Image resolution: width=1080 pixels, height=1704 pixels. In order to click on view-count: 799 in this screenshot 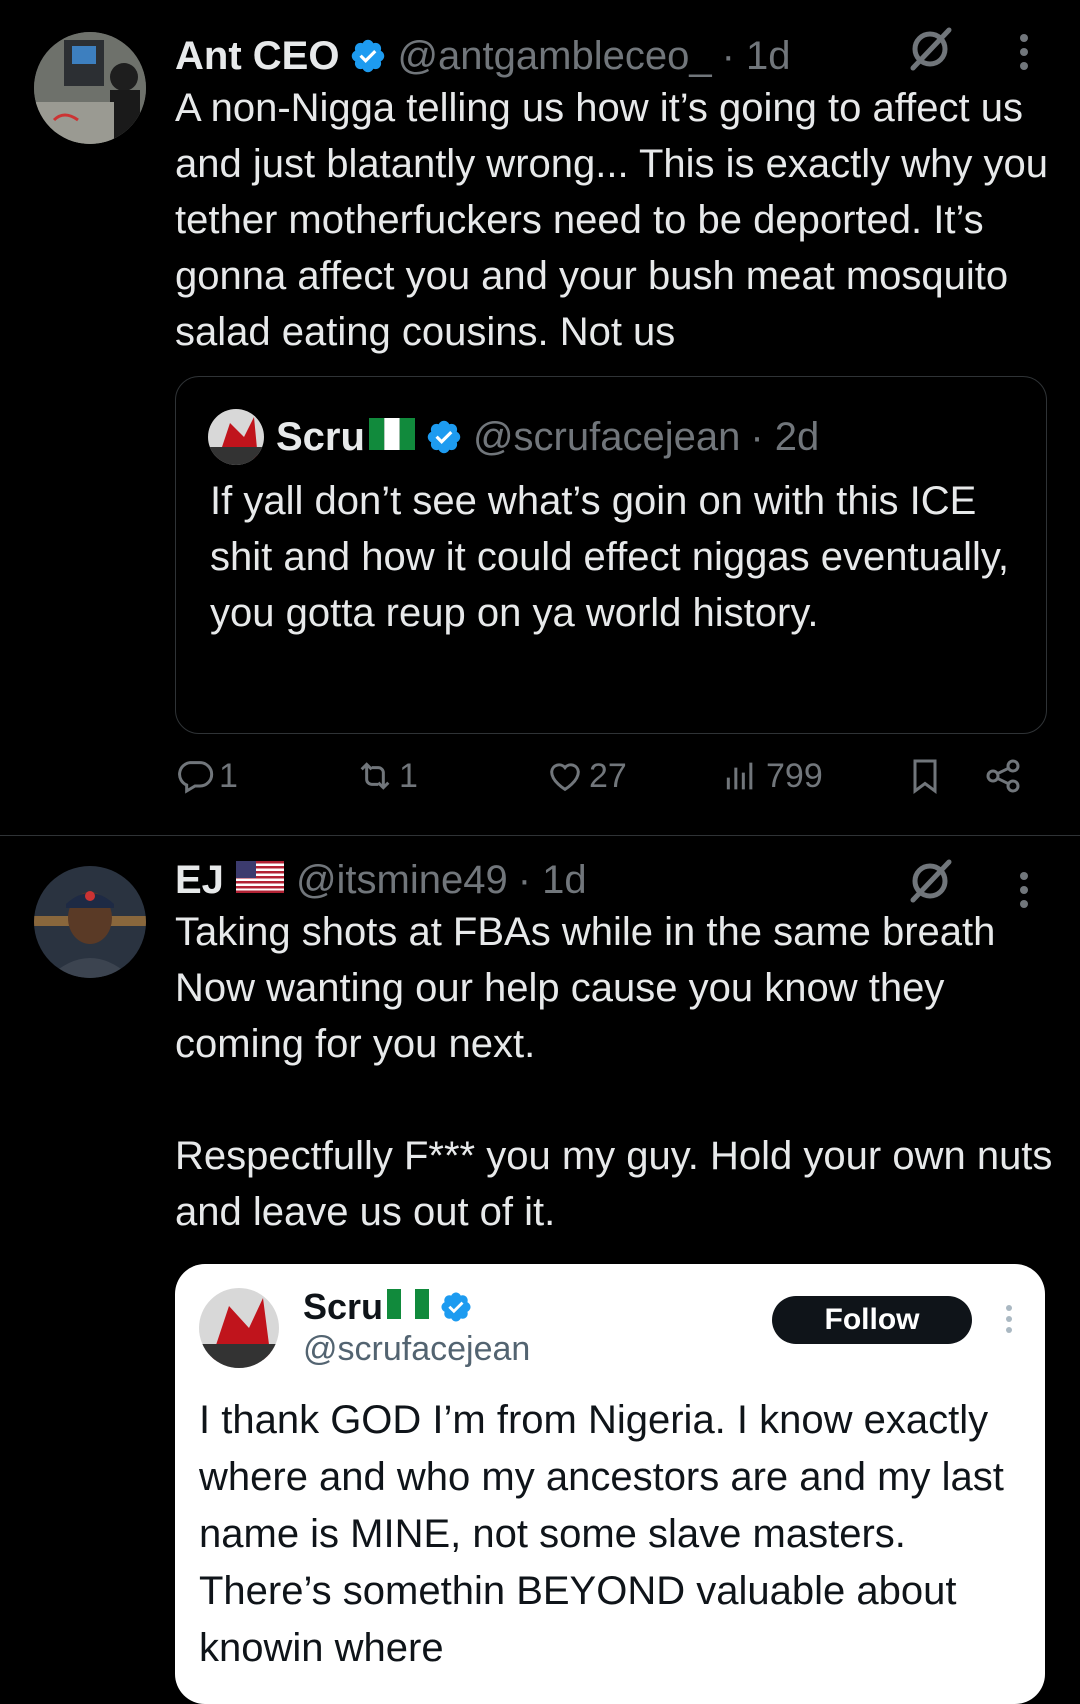, I will do `click(794, 775)`.